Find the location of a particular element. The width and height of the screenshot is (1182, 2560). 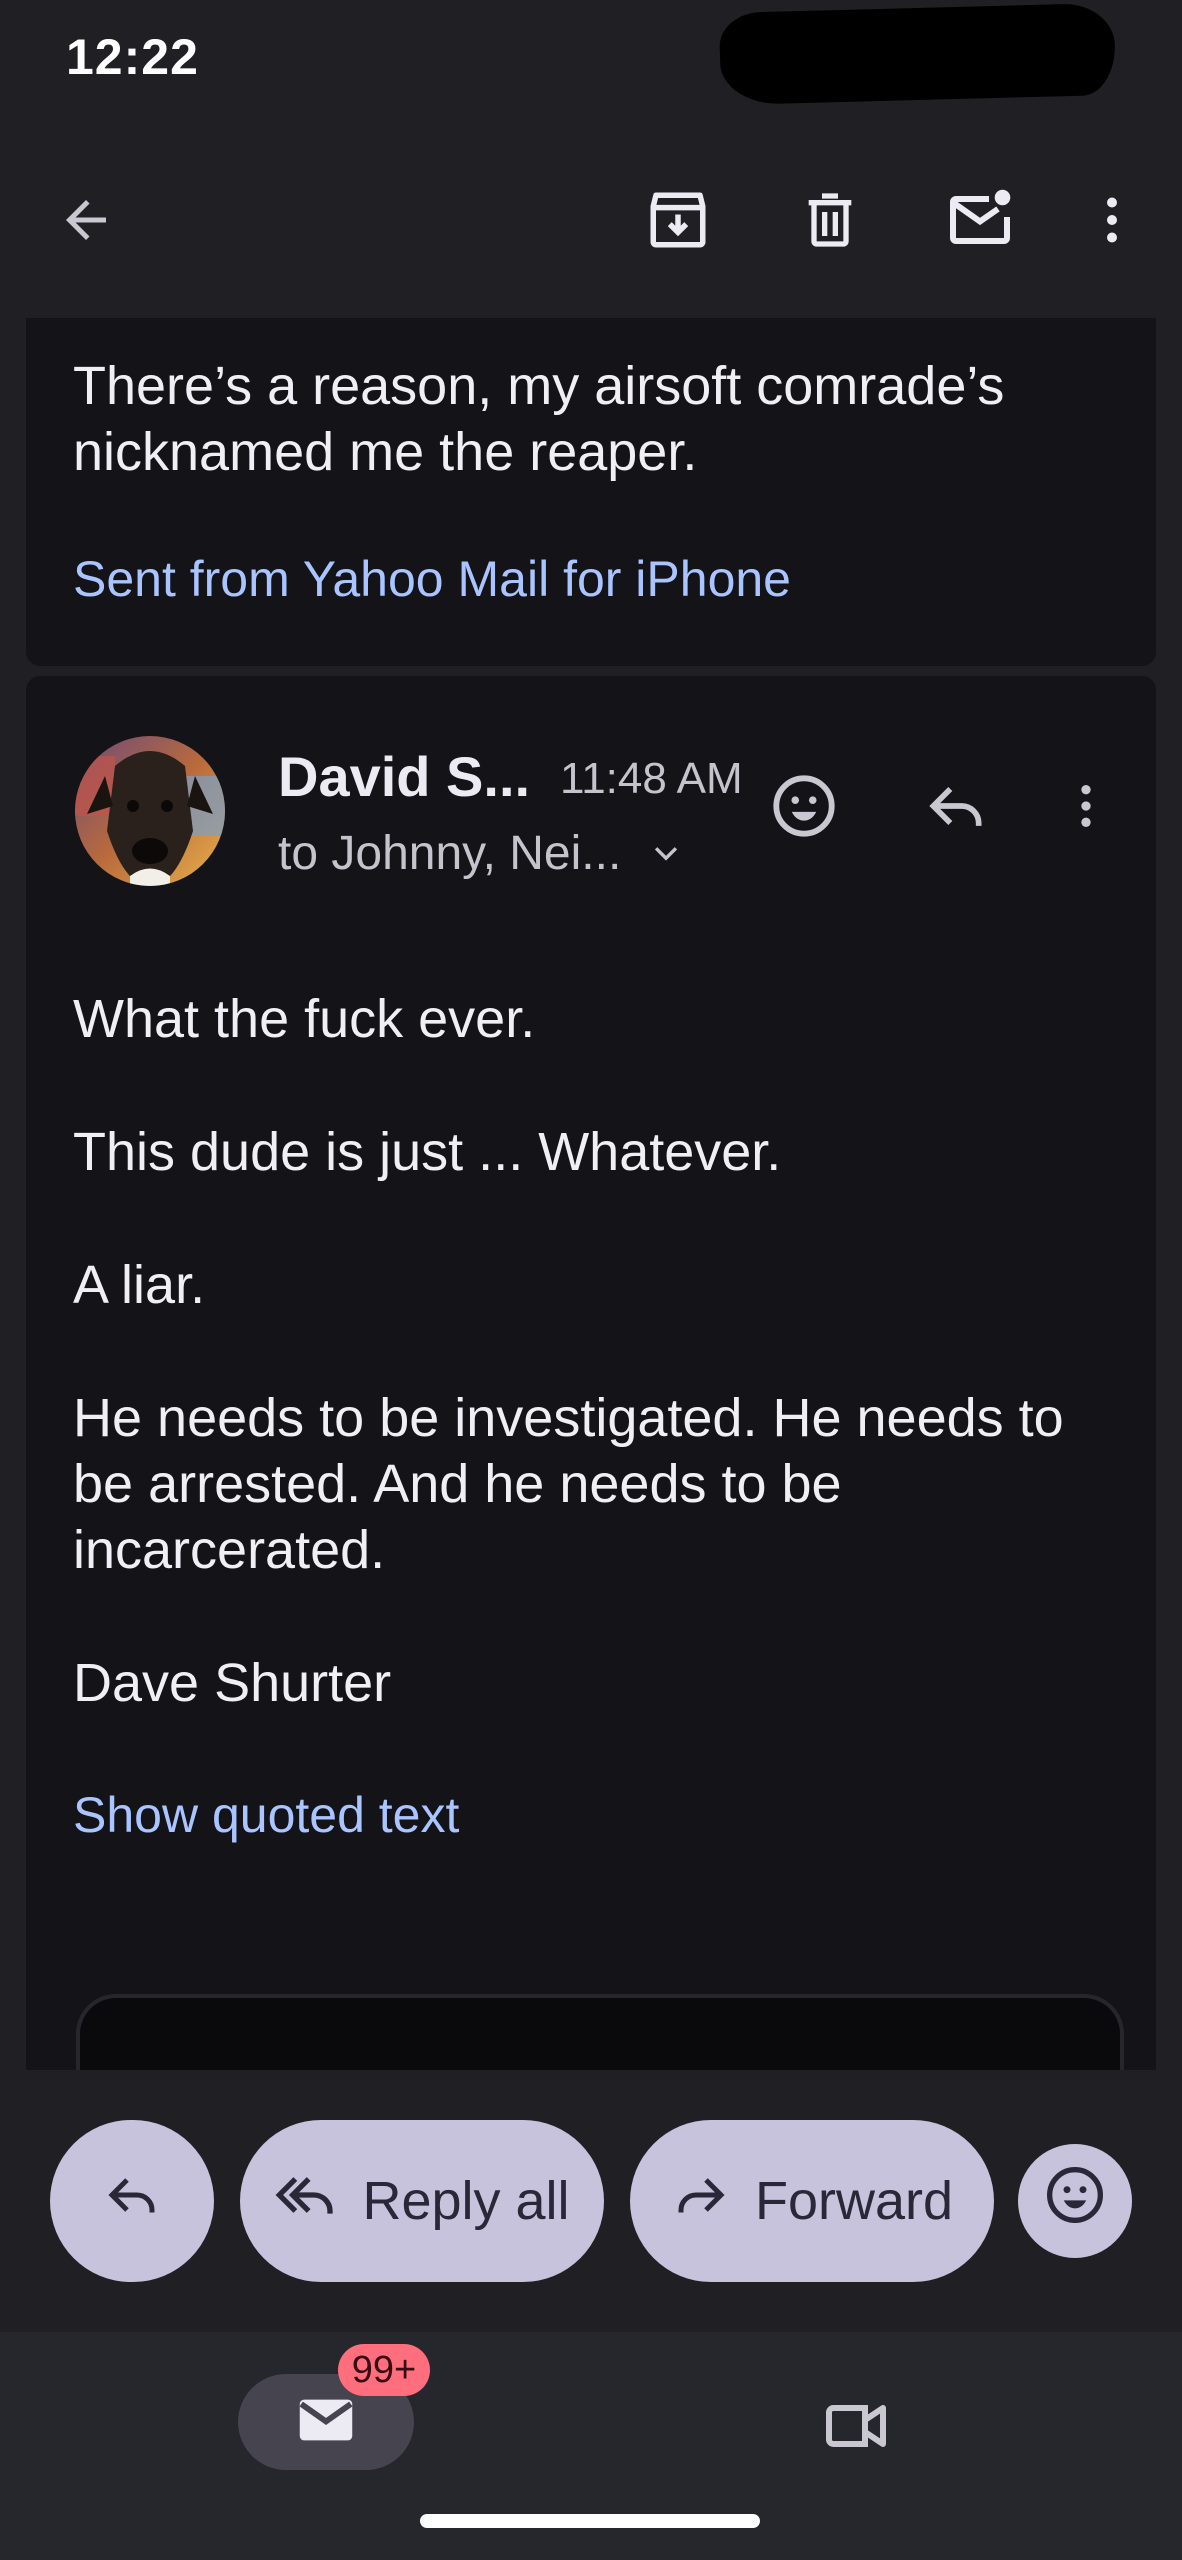

status-bar: 12:22 is located at coordinates (591, 60).